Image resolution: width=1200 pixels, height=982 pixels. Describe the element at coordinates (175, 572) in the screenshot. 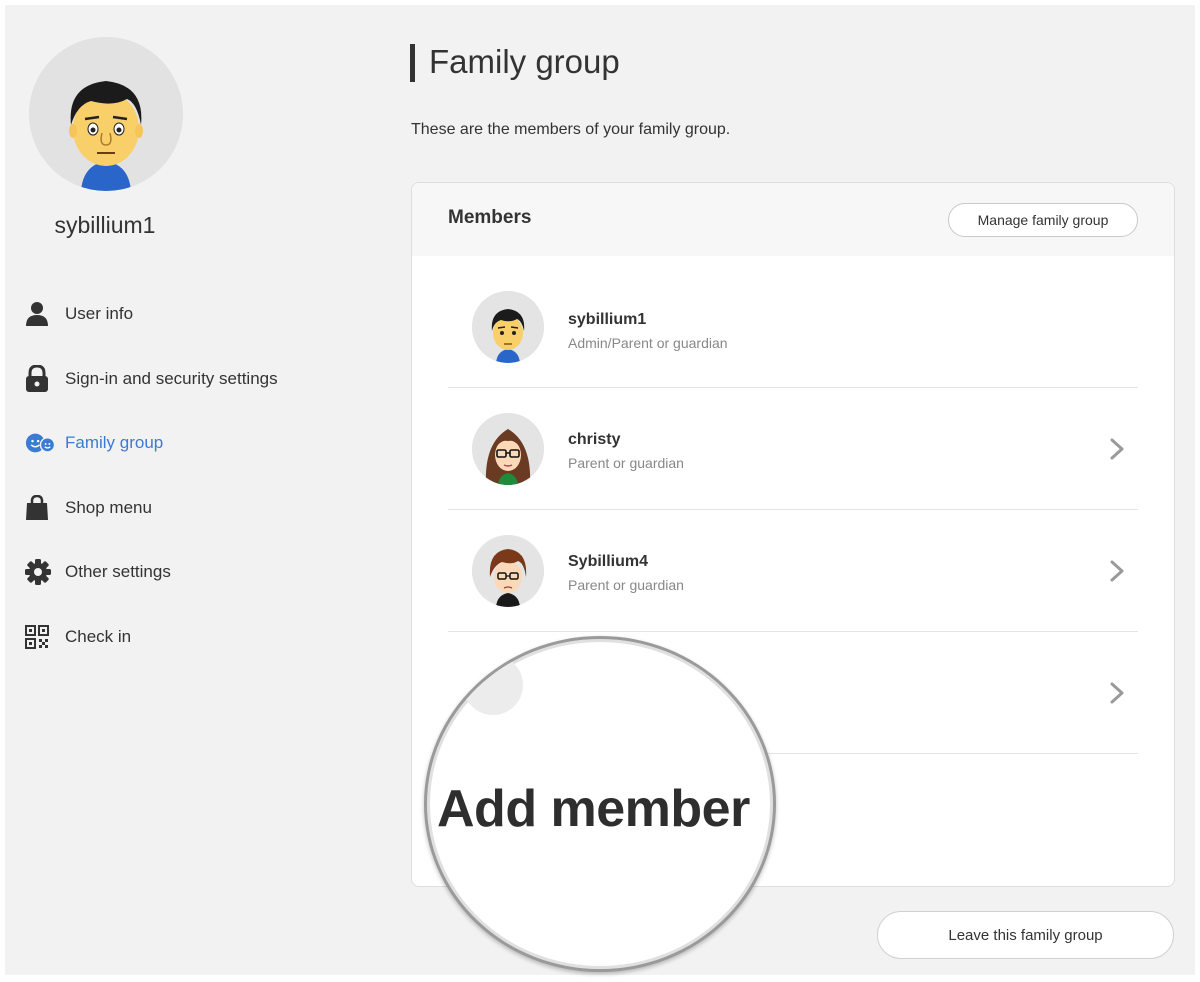

I see `sidebar-item-other-settings: Other settings` at that location.